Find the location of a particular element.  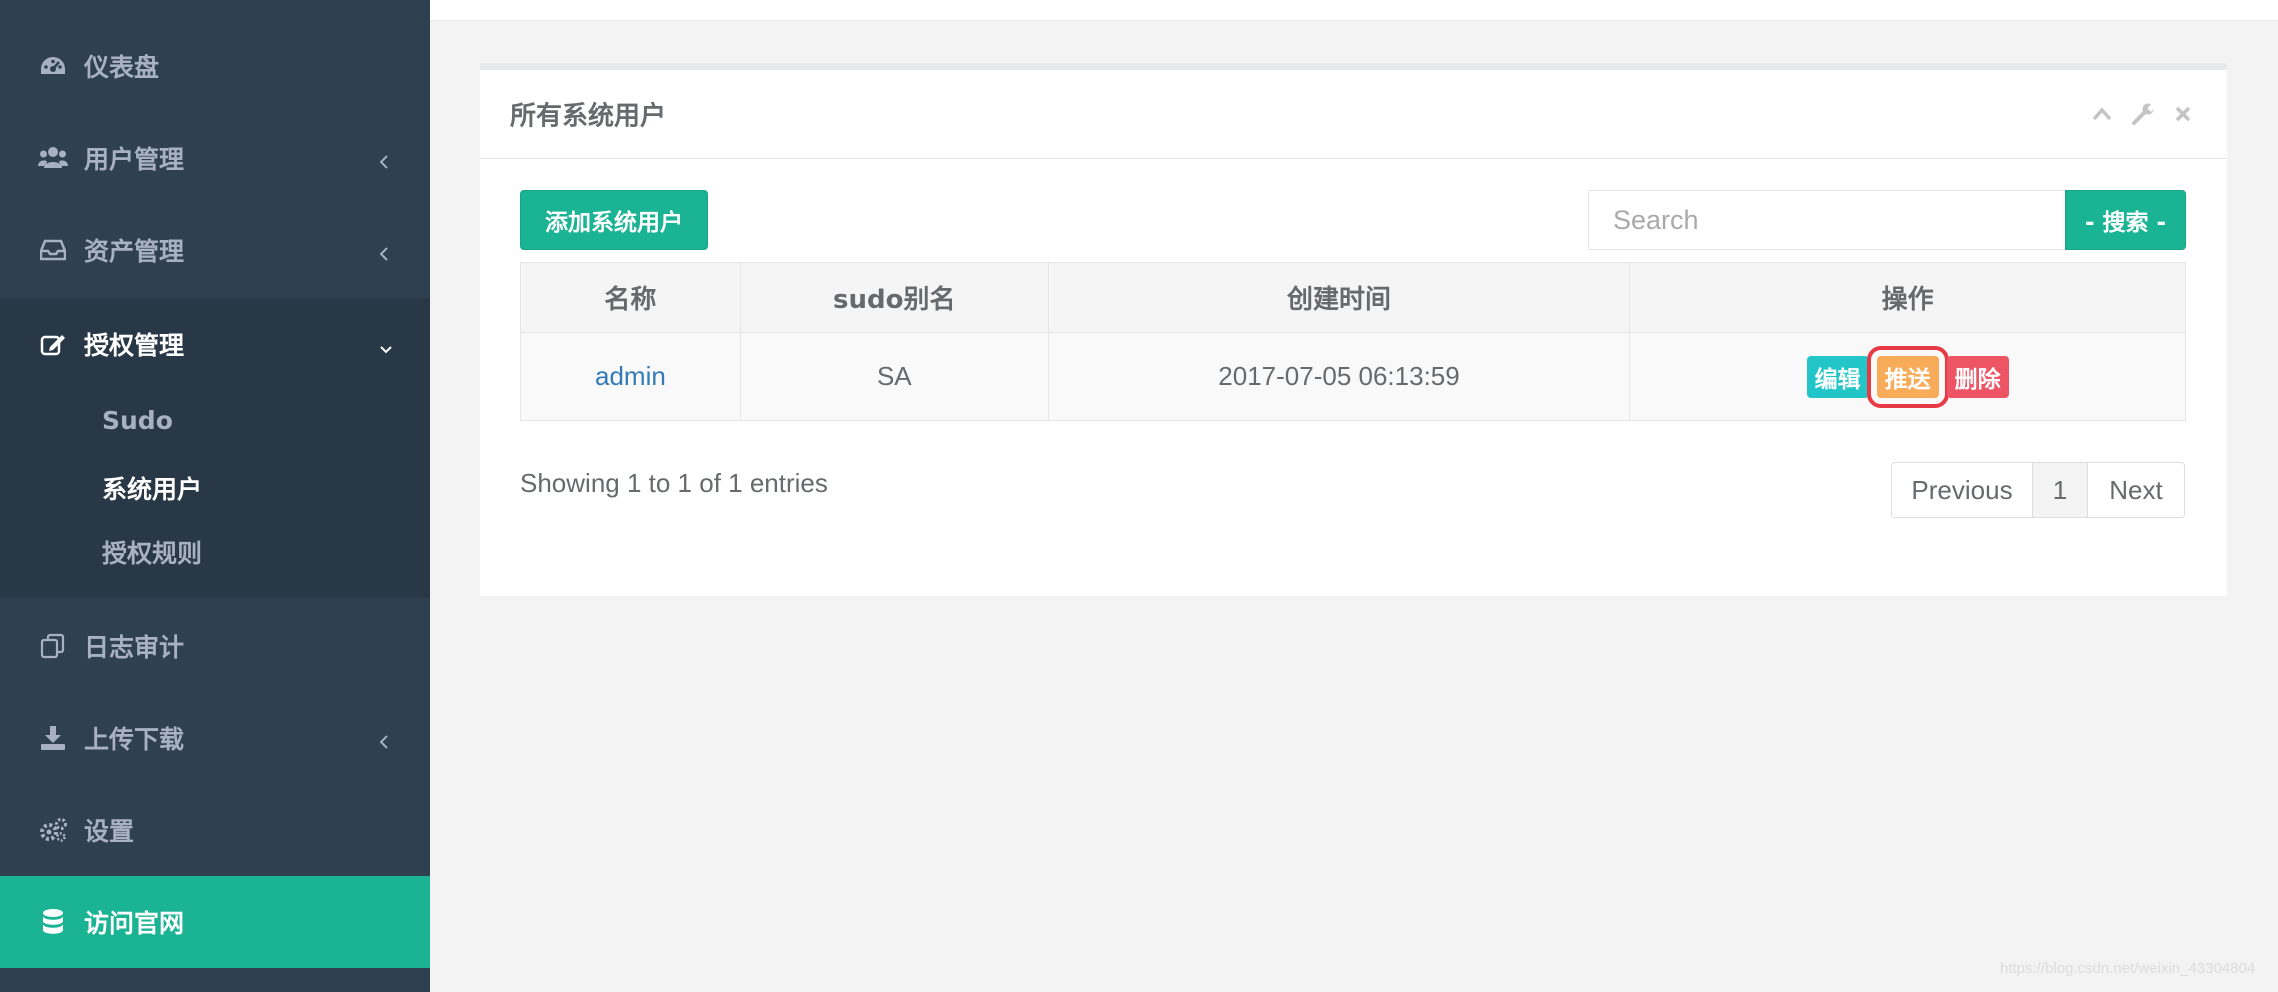

push-button: 推送 is located at coordinates (1907, 376).